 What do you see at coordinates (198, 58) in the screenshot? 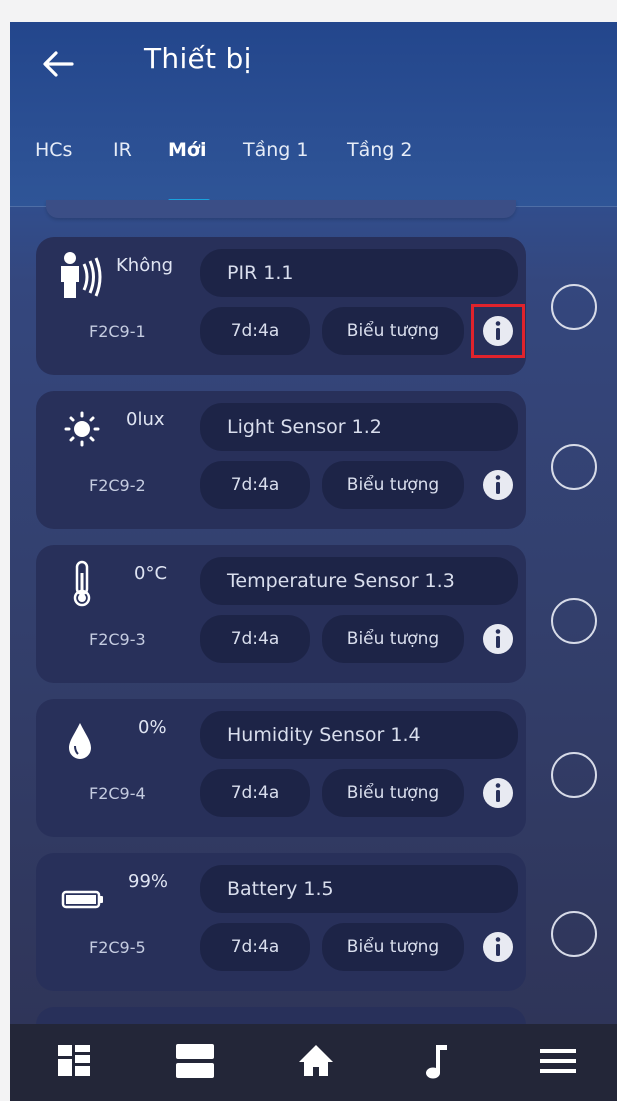
I see `page-title: Thiết bị` at bounding box center [198, 58].